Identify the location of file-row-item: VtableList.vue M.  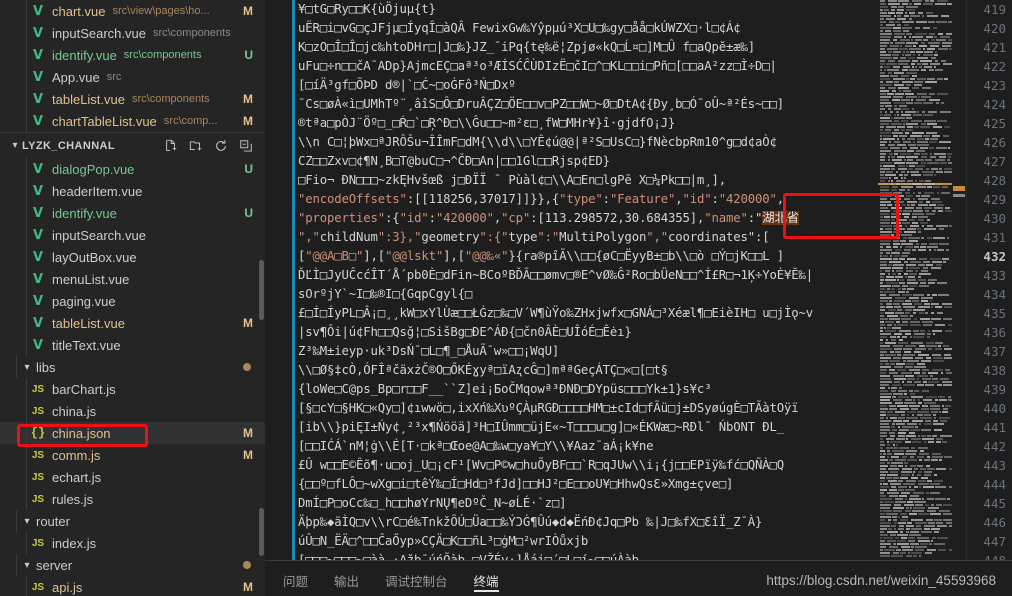
(132, 323).